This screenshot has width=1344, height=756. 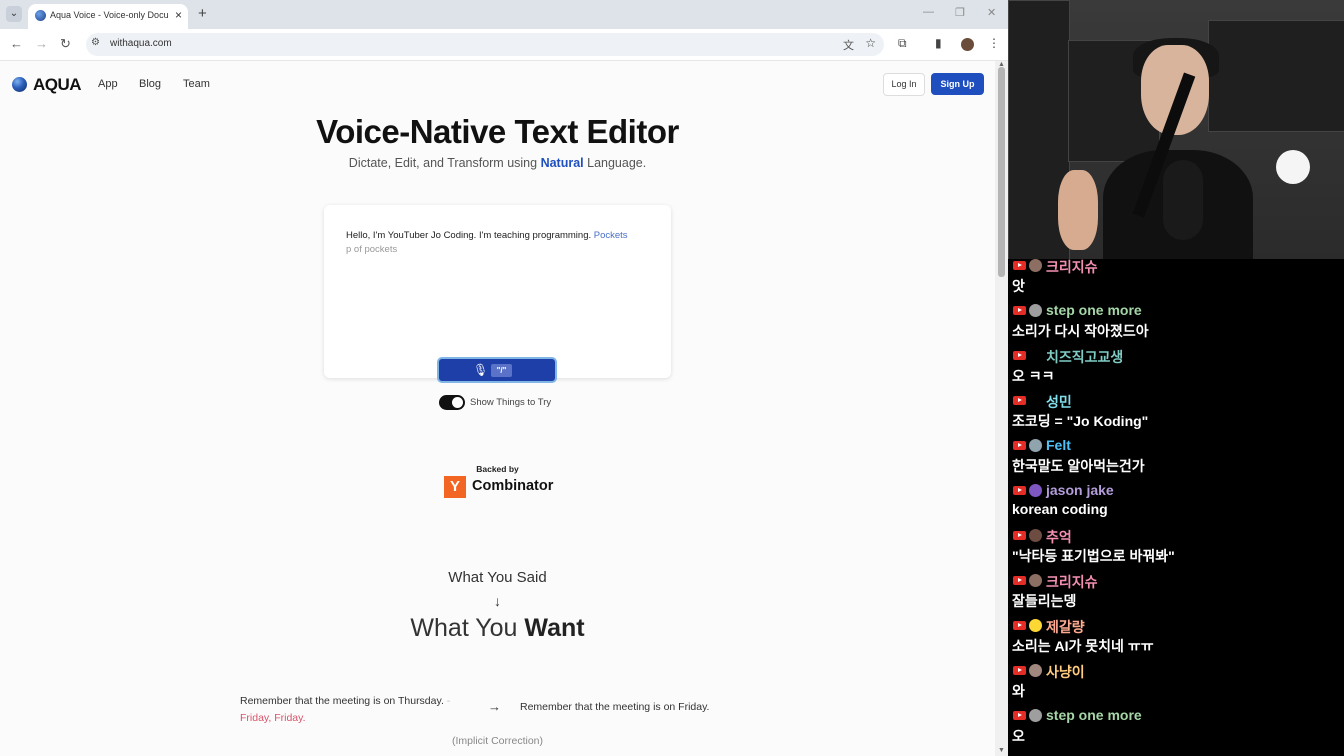 I want to click on chat-message: 추억 "낙타등 표기법으로 바꿔봐", so click(x=1176, y=551).